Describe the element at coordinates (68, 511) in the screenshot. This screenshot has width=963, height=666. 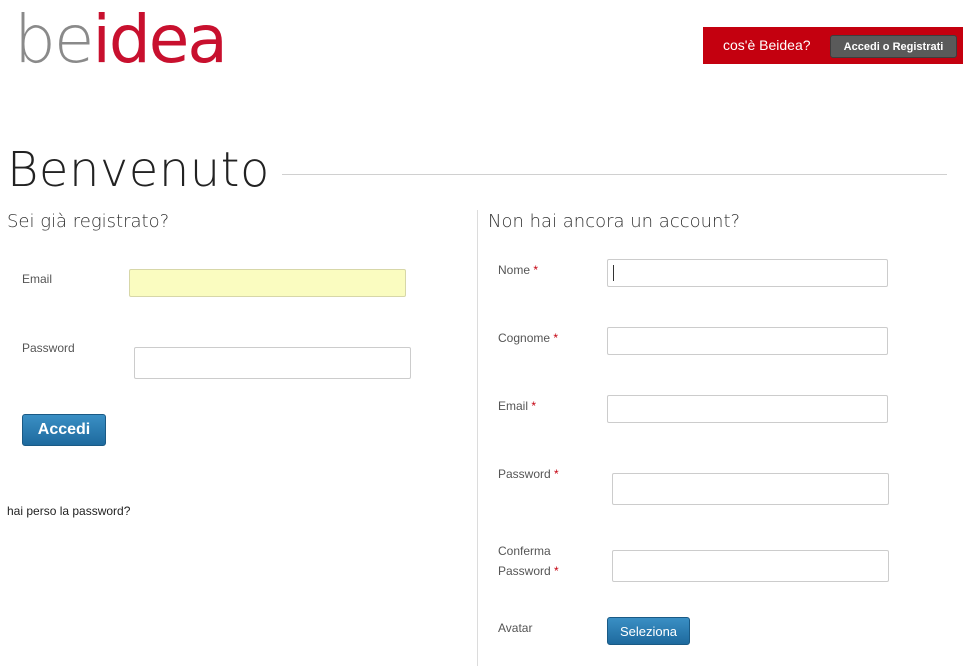
I see `forgot-password-link: hai perso la password?` at that location.